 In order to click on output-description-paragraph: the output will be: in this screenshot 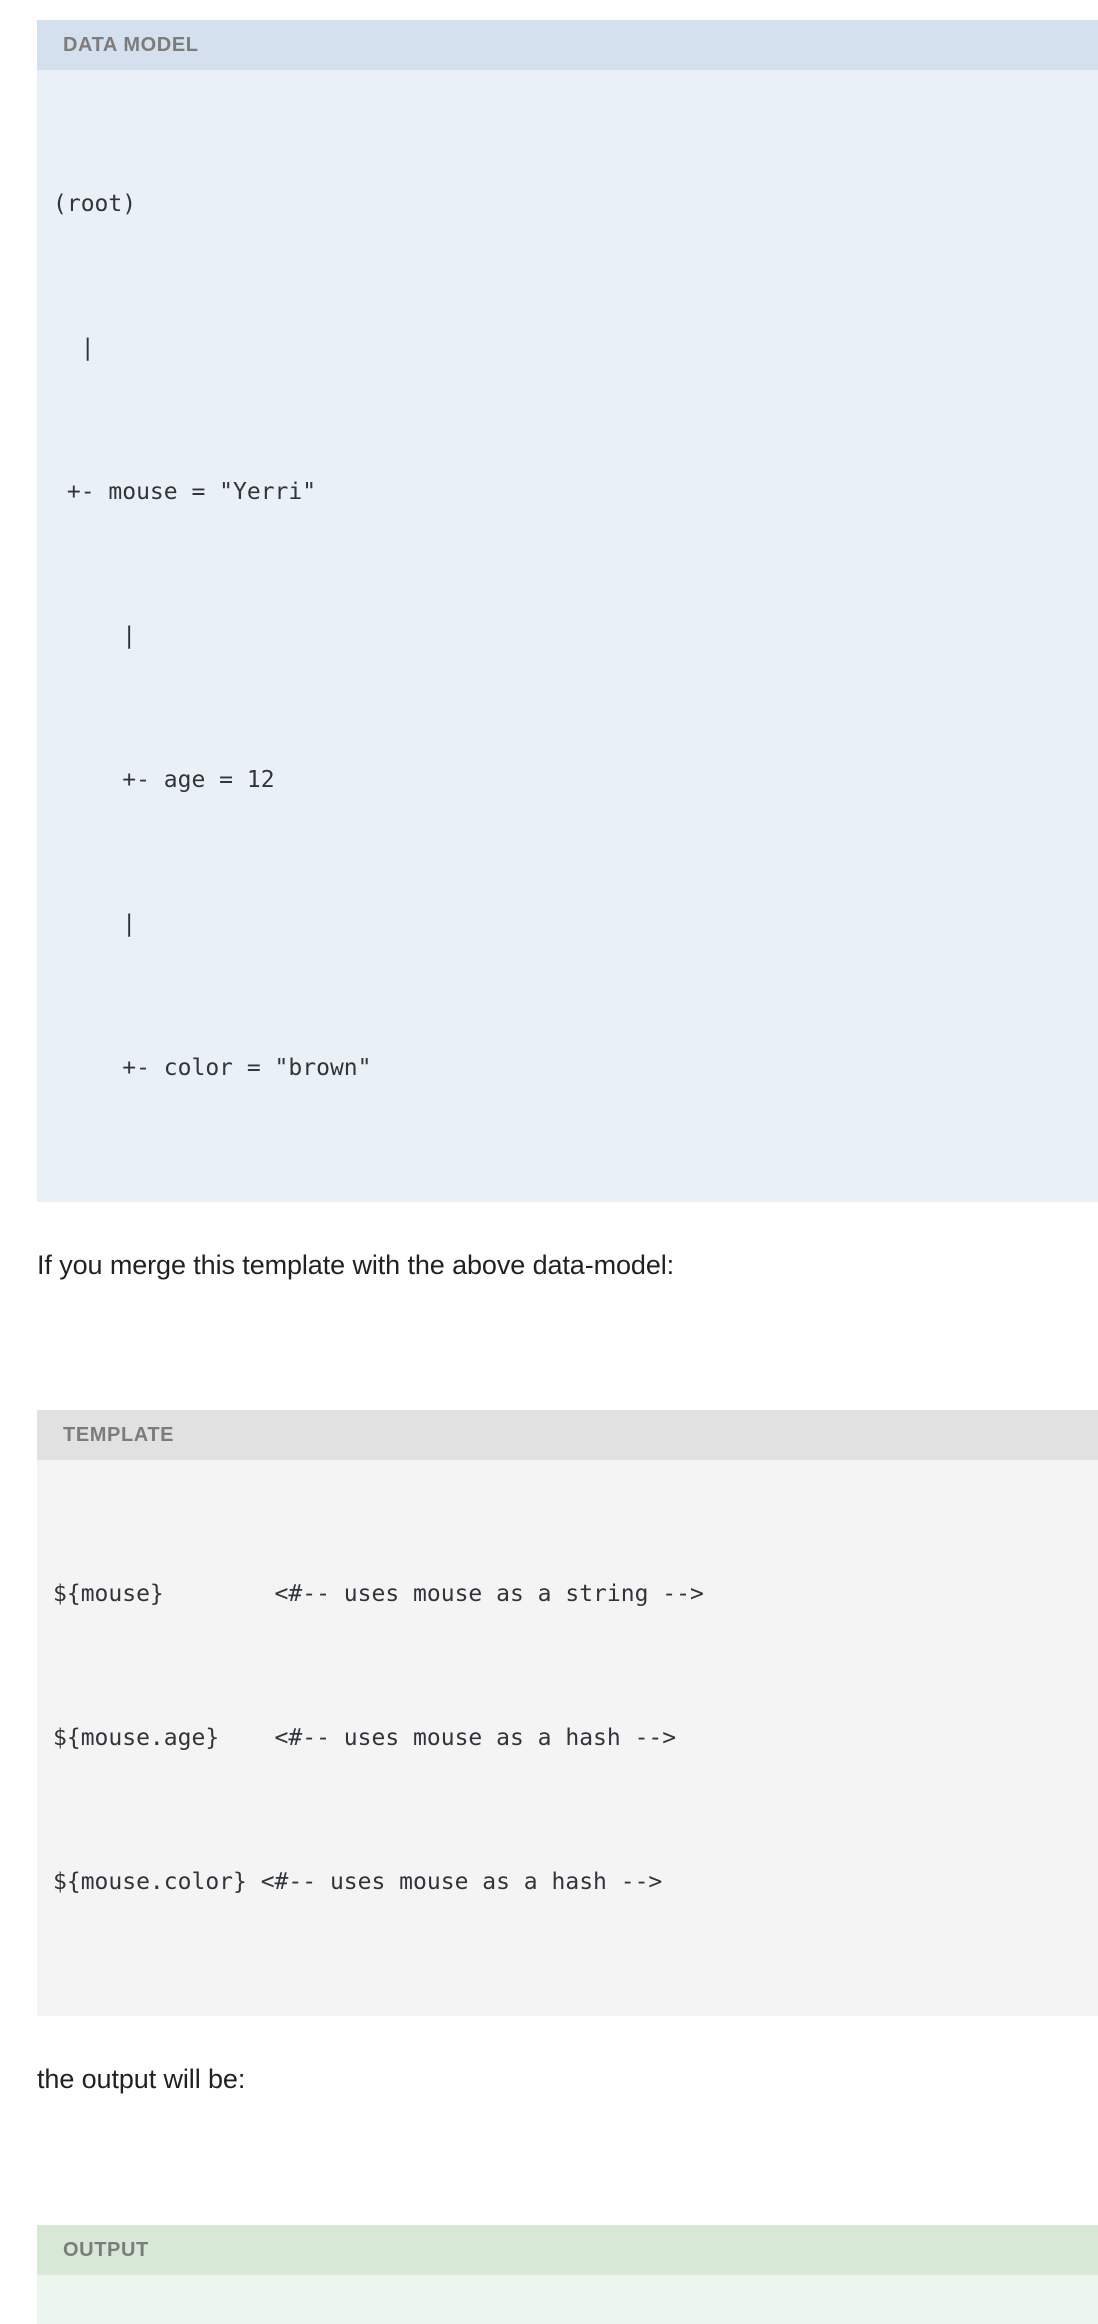, I will do `click(141, 2079)`.